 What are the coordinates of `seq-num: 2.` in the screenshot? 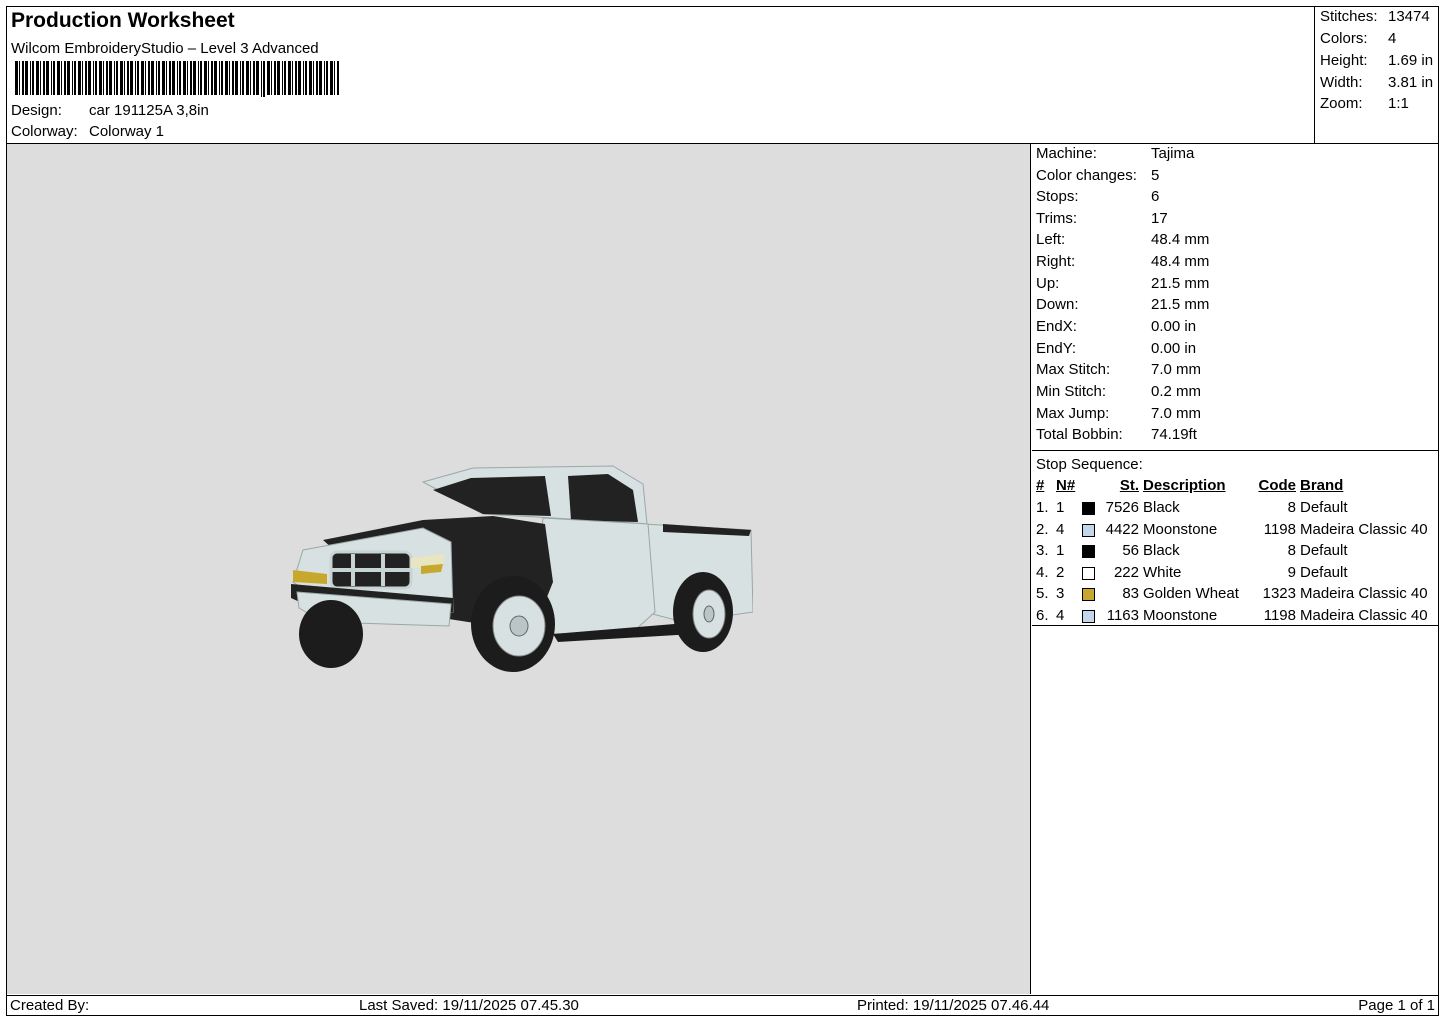 It's located at (1042, 529).